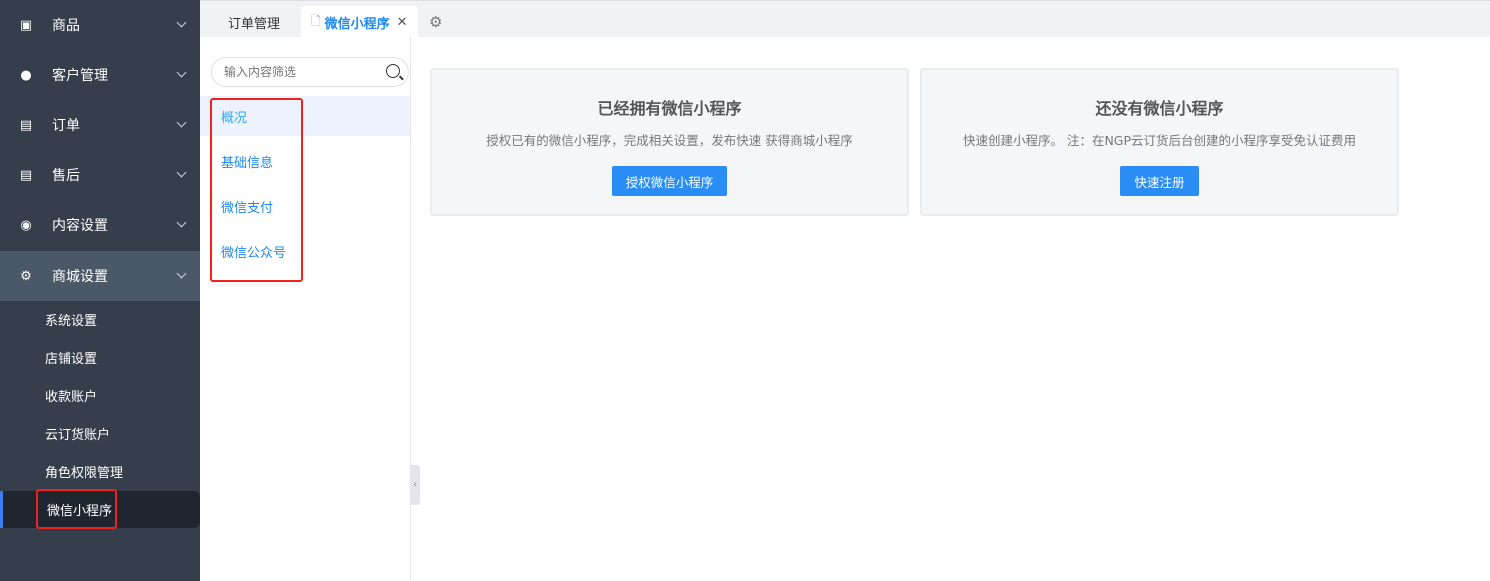 The height and width of the screenshot is (581, 1490). I want to click on collapse-handle: ‹, so click(415, 485).